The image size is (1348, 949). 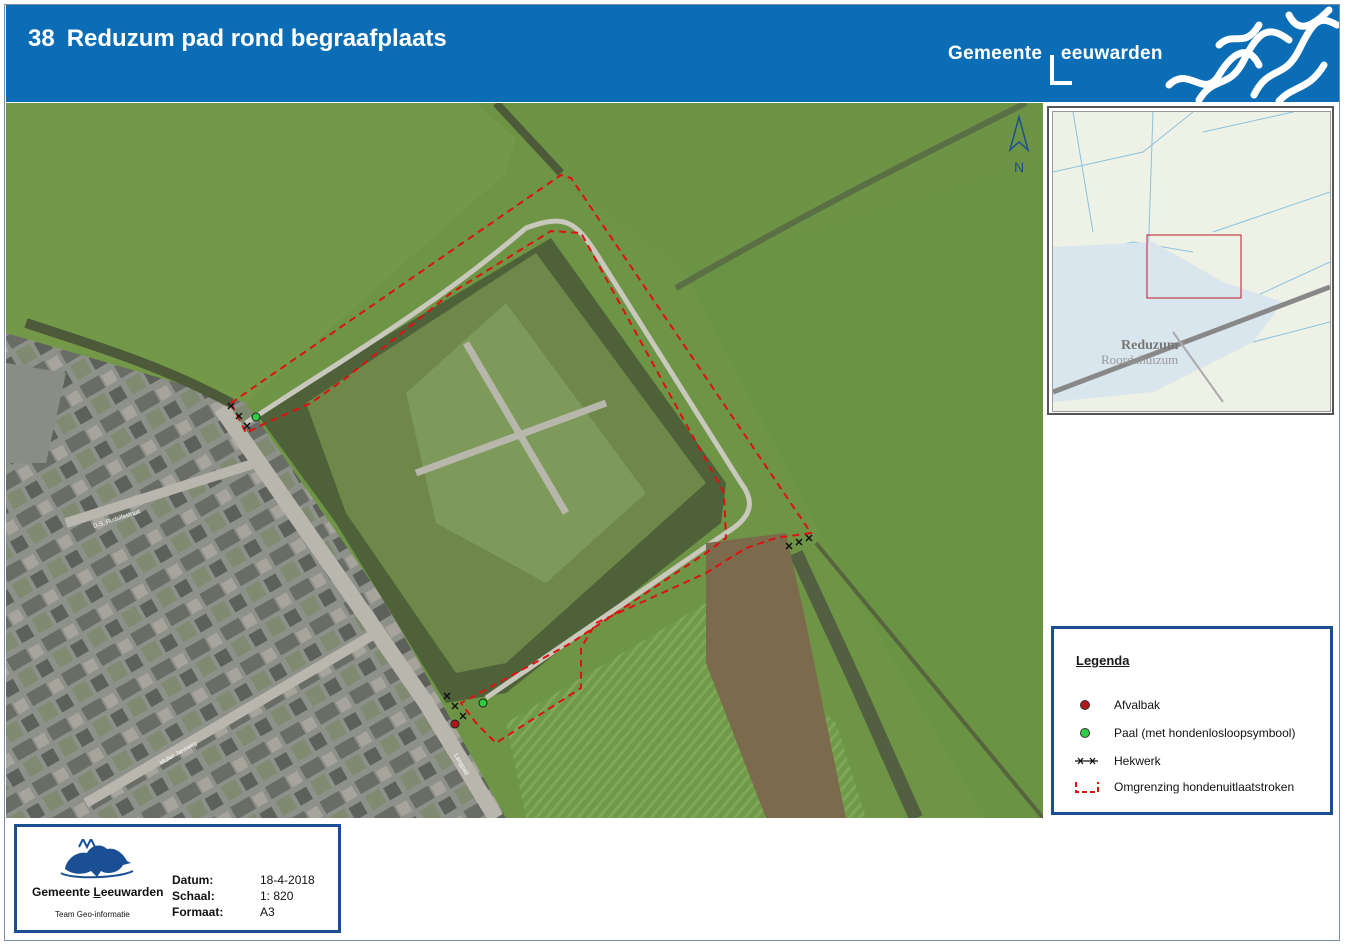 I want to click on fence-icon, so click(x=1094, y=761).